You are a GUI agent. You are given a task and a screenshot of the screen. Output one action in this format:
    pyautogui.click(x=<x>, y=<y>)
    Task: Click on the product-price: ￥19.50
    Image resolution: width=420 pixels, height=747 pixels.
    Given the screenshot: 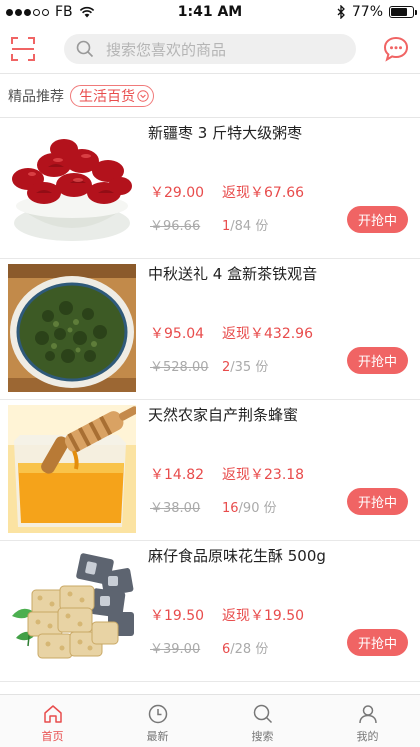 What is the action you would take?
    pyautogui.click(x=177, y=616)
    